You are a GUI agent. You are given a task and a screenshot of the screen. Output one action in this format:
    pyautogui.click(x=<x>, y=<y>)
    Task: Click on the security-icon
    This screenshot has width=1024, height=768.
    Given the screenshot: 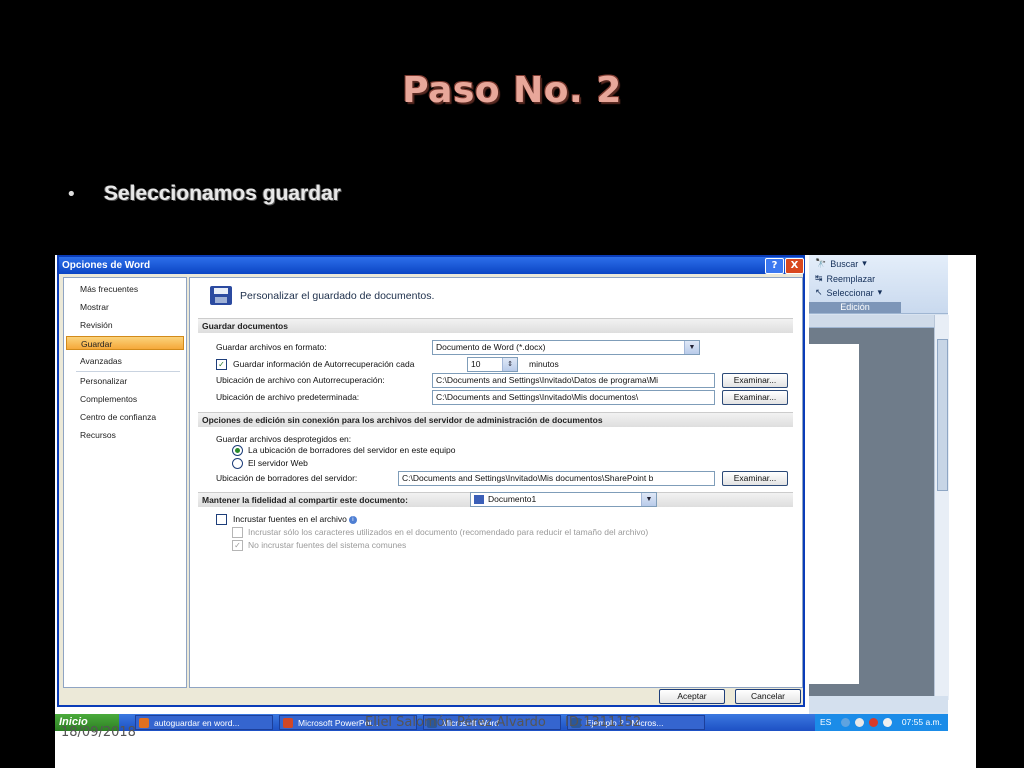 What is the action you would take?
    pyautogui.click(x=873, y=722)
    